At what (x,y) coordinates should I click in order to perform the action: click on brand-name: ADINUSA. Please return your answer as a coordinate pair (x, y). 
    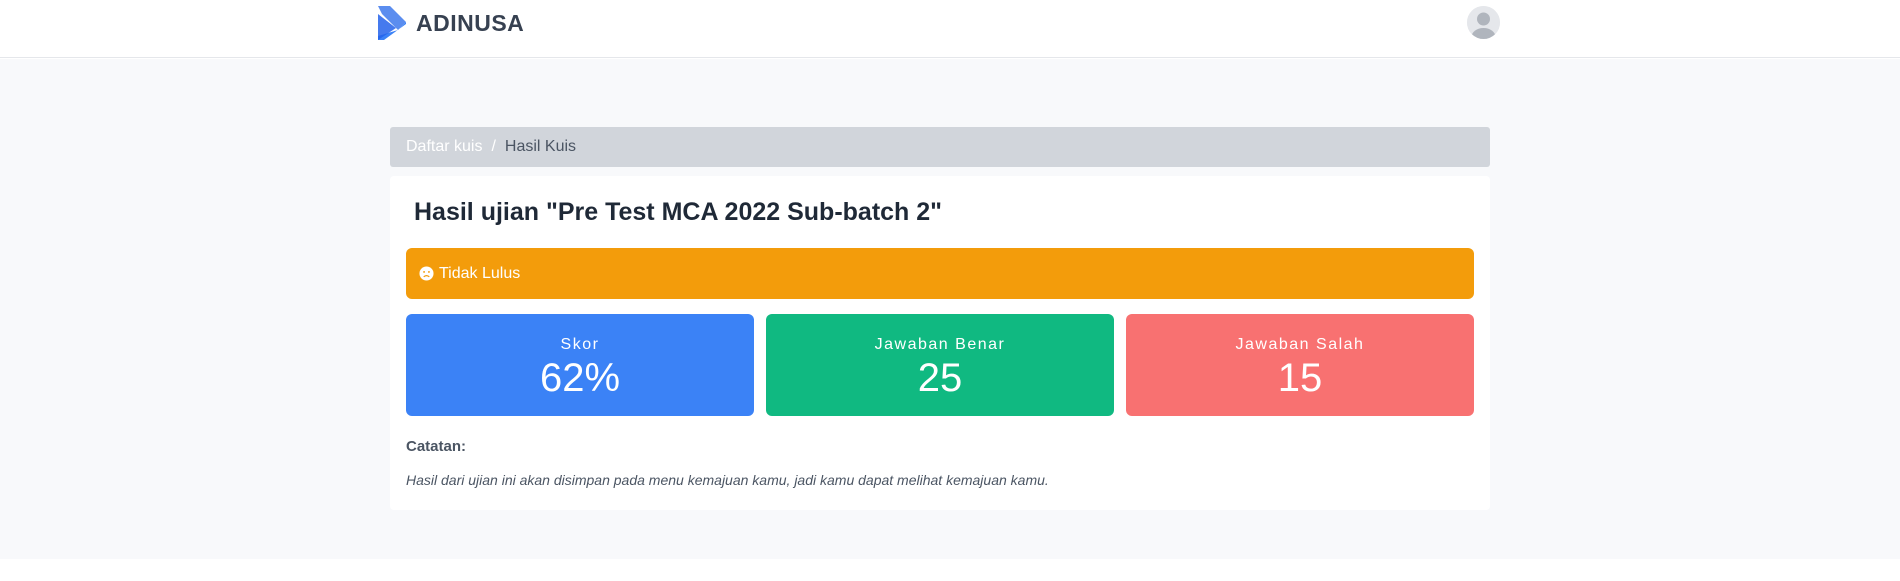
    Looking at the image, I should click on (470, 22).